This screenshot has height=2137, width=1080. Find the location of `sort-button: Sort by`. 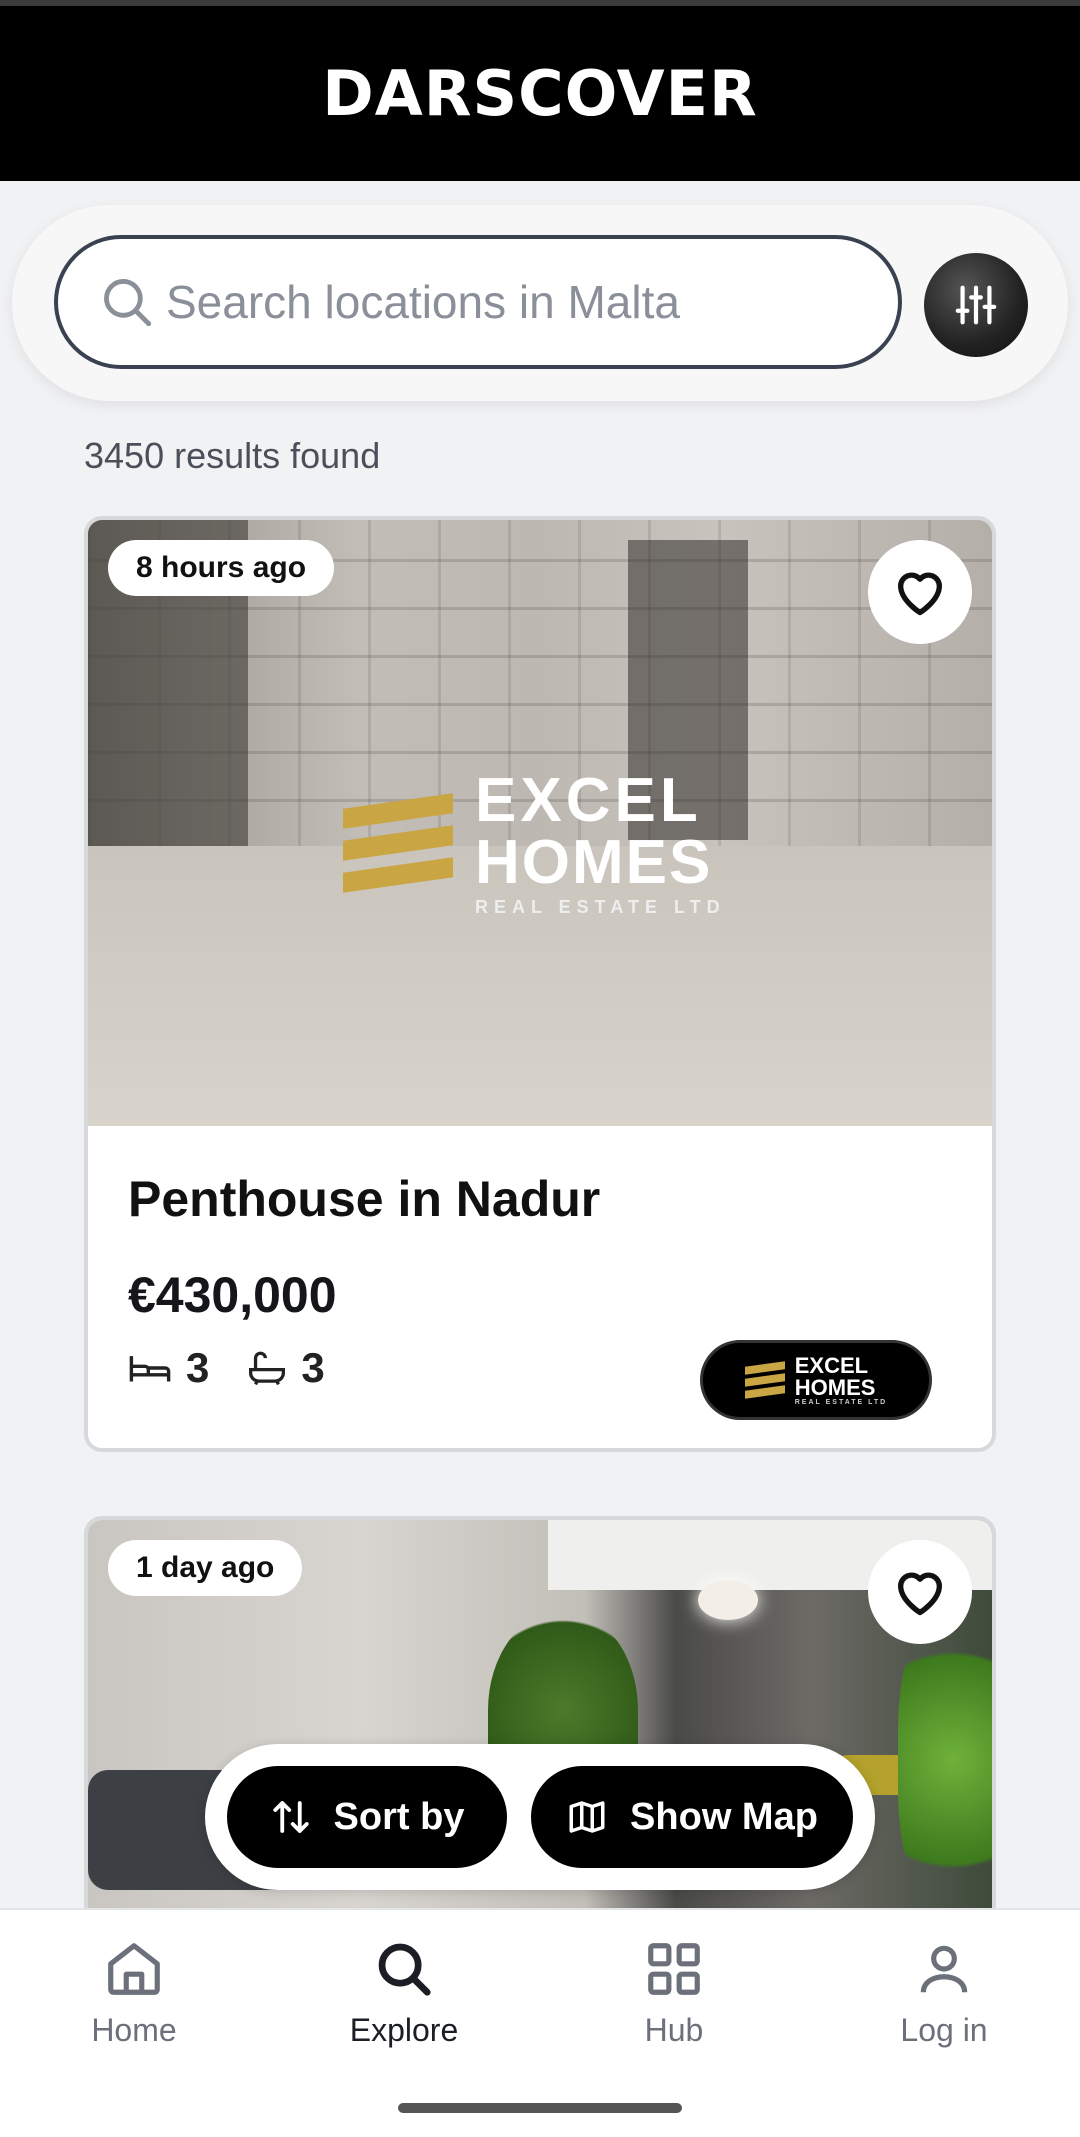

sort-button: Sort by is located at coordinates (367, 1817).